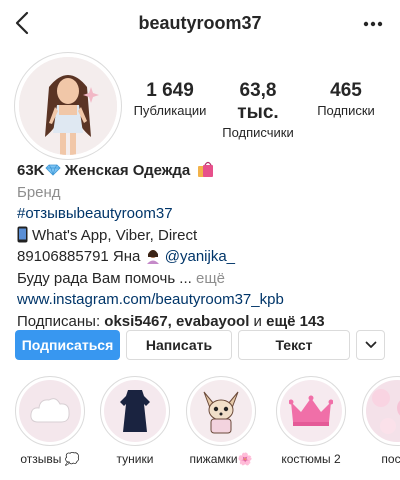  What do you see at coordinates (386, 411) in the screenshot?
I see `pink-pattern` at bounding box center [386, 411].